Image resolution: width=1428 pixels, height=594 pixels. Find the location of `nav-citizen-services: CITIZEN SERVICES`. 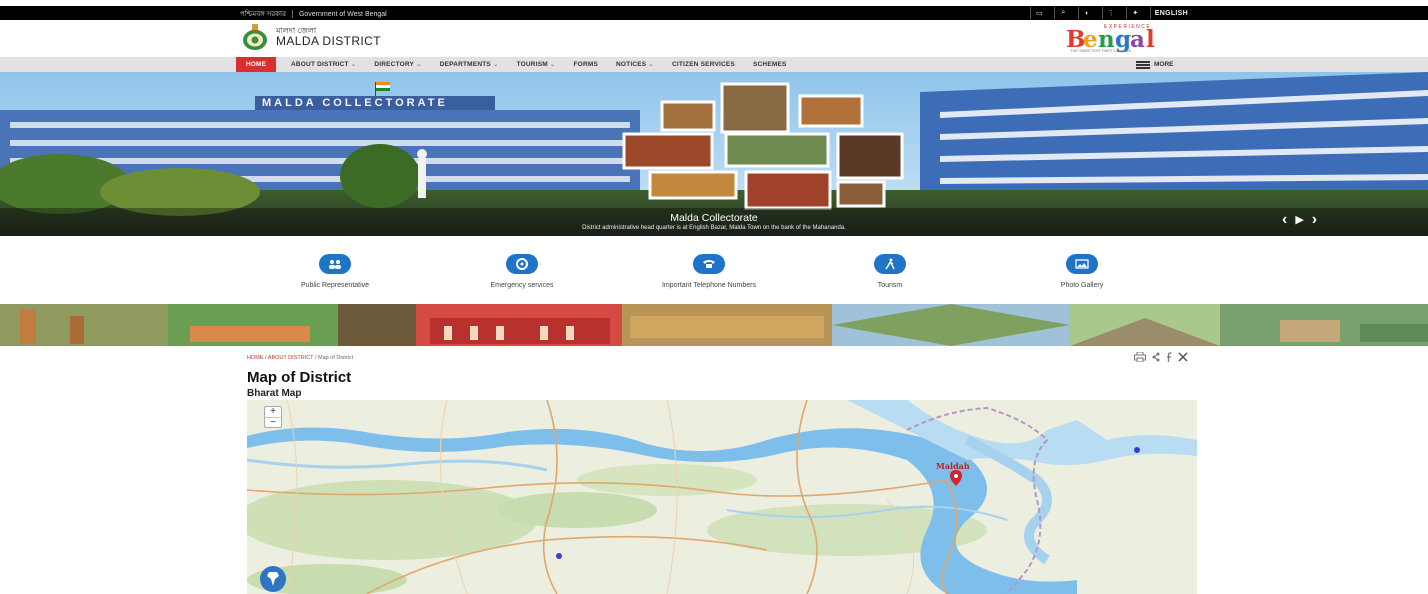

nav-citizen-services: CITIZEN SERVICES is located at coordinates (703, 64).